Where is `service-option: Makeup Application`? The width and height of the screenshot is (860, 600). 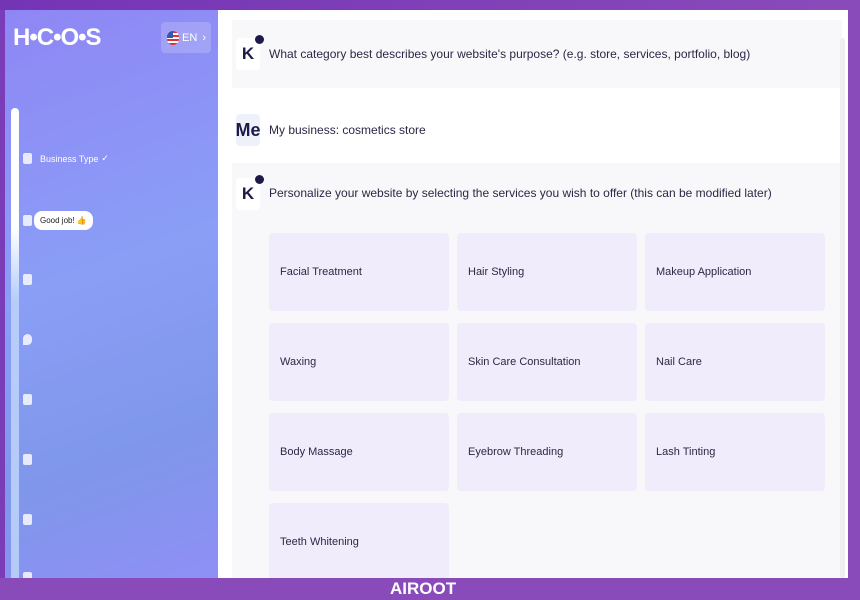 service-option: Makeup Application is located at coordinates (735, 272).